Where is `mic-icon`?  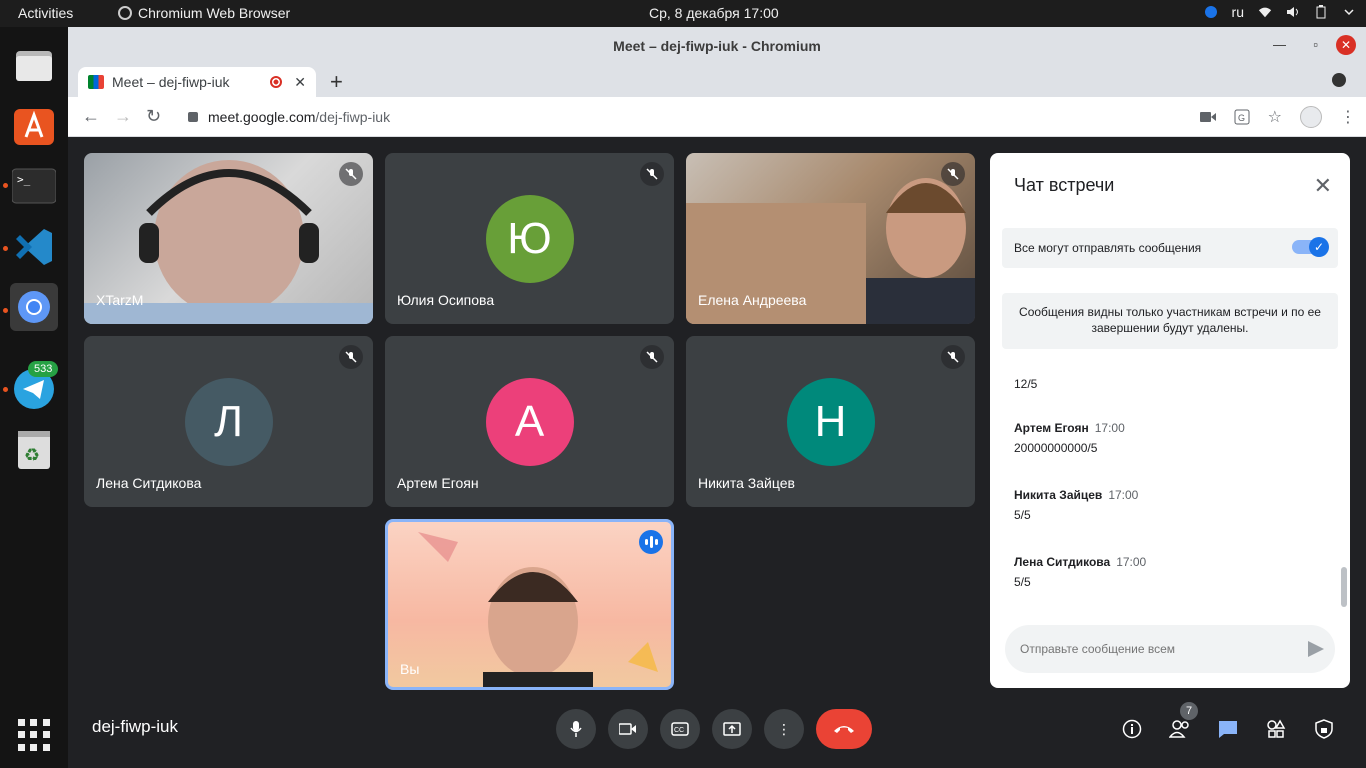 mic-icon is located at coordinates (576, 729).